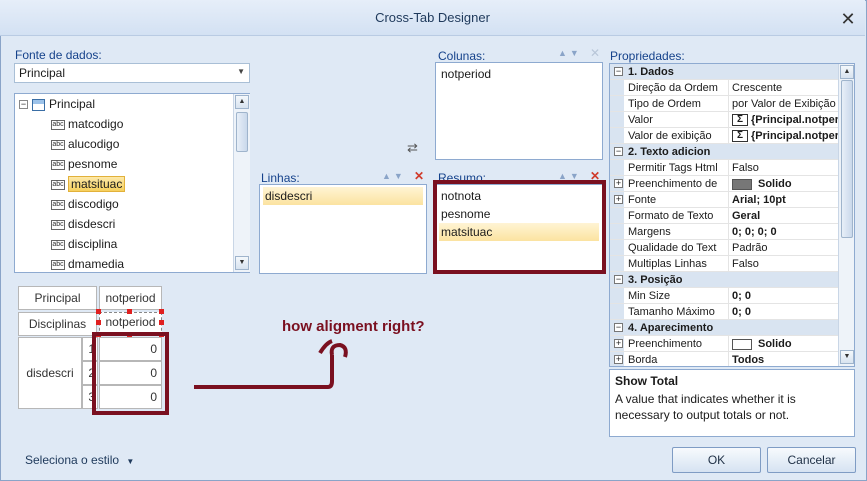  What do you see at coordinates (673, 168) in the screenshot?
I see `property-name: Permitir Tags Html` at bounding box center [673, 168].